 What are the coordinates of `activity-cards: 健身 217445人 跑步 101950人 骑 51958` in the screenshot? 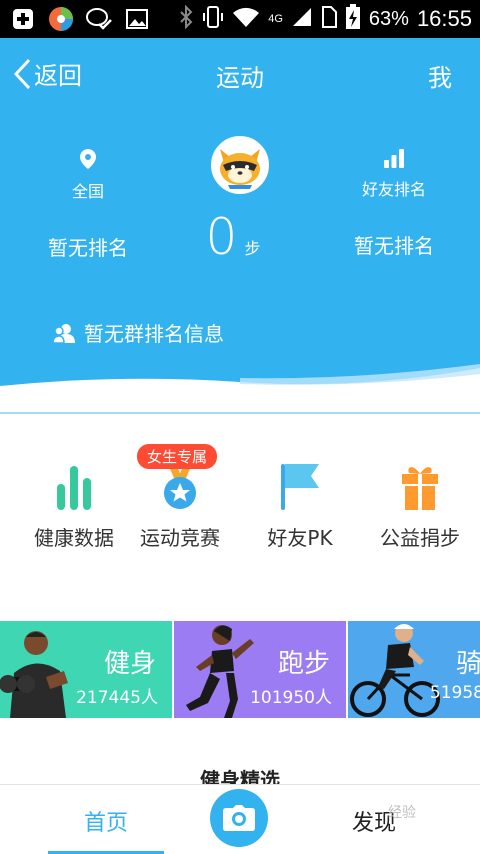 It's located at (240, 669).